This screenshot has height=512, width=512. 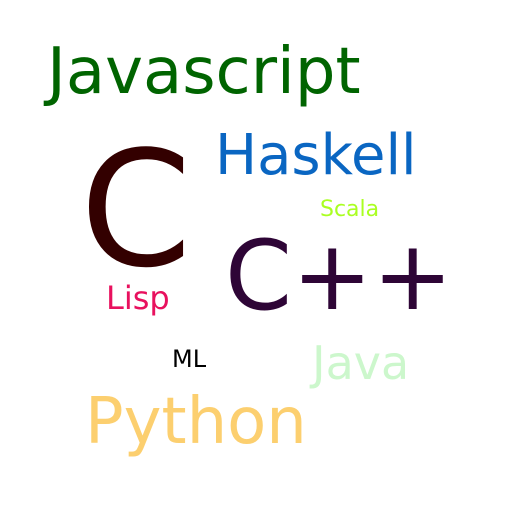 I want to click on word-ml: ML, so click(x=189, y=359).